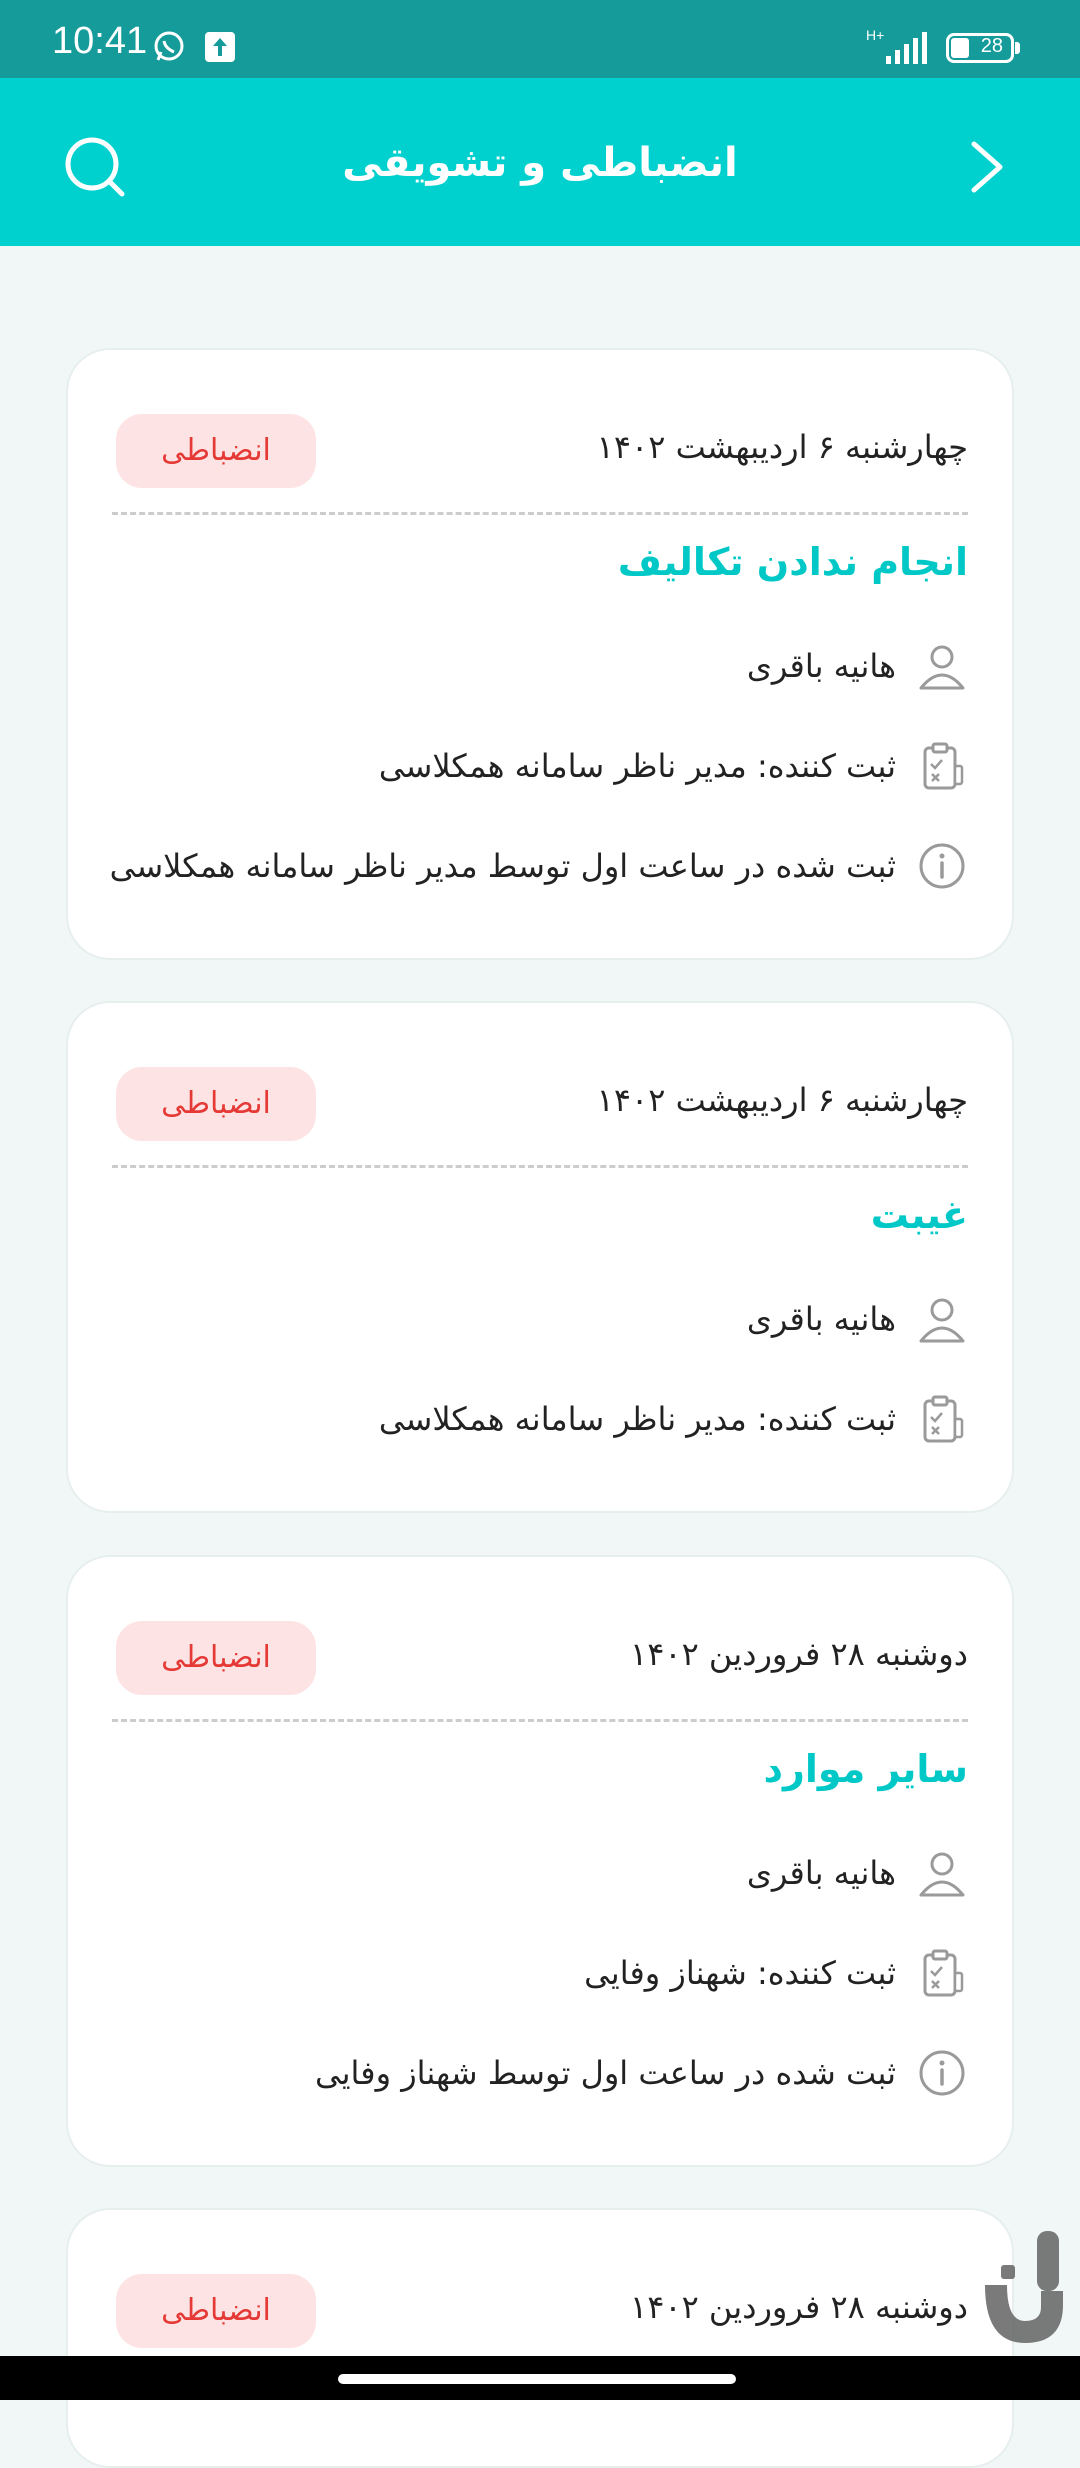 Image resolution: width=1080 pixels, height=2468 pixels. What do you see at coordinates (540, 39) in the screenshot?
I see `status-bar: 10:41 H+ 28` at bounding box center [540, 39].